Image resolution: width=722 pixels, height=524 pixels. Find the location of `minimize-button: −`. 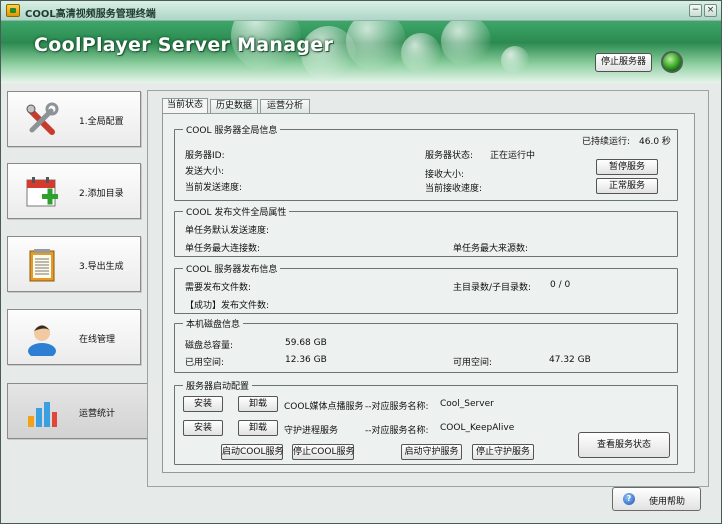

minimize-button: − is located at coordinates (695, 10).